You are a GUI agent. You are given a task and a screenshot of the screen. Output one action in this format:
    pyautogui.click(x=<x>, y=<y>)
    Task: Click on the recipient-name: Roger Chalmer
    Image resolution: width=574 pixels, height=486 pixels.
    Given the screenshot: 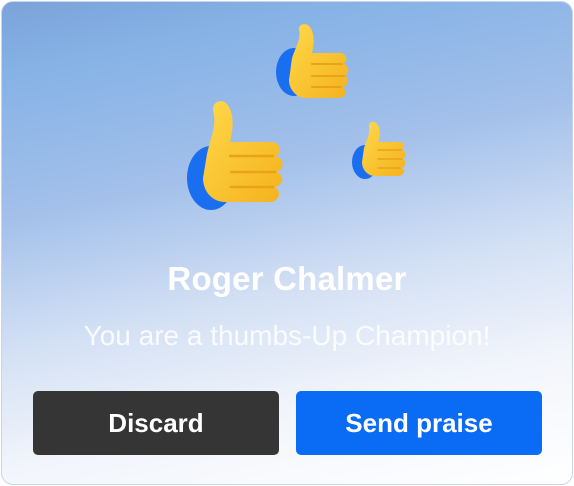 What is the action you would take?
    pyautogui.click(x=287, y=278)
    